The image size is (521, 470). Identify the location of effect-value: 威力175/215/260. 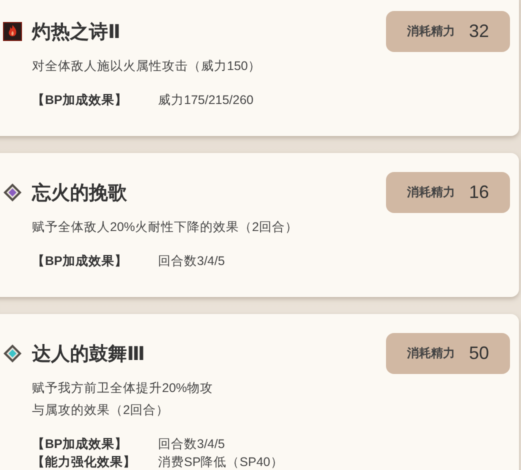
(206, 100).